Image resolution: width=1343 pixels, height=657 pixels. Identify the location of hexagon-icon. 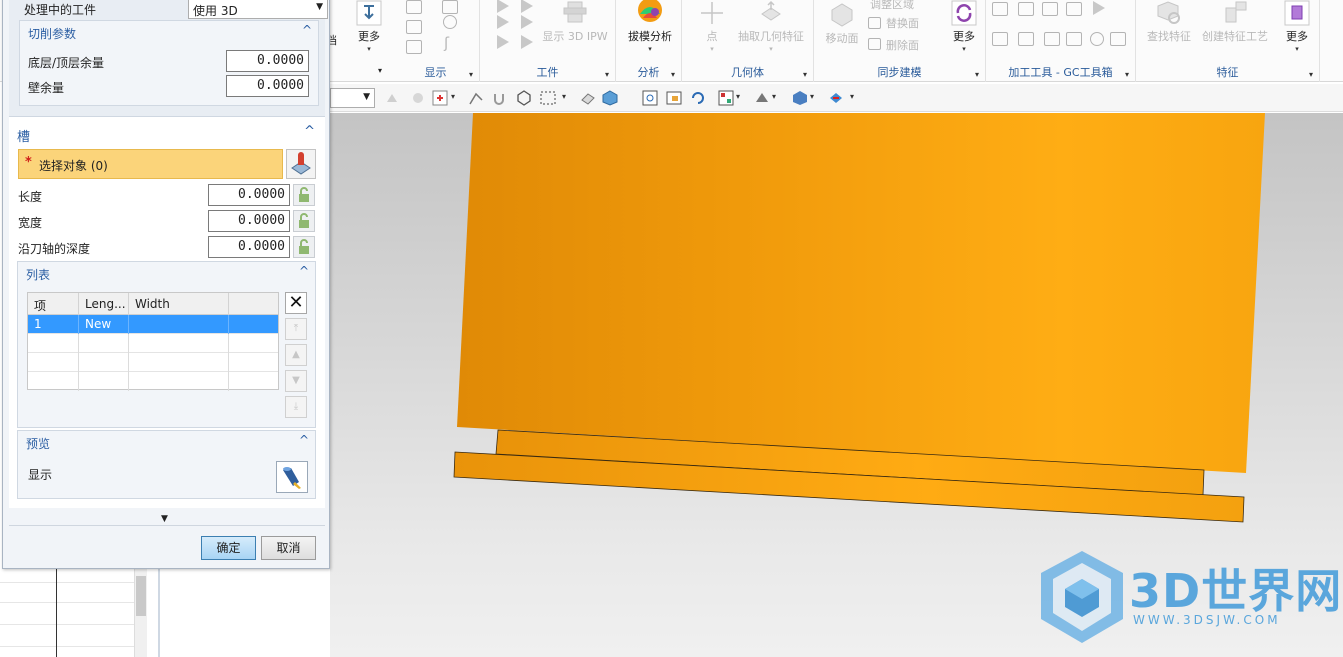
(524, 98).